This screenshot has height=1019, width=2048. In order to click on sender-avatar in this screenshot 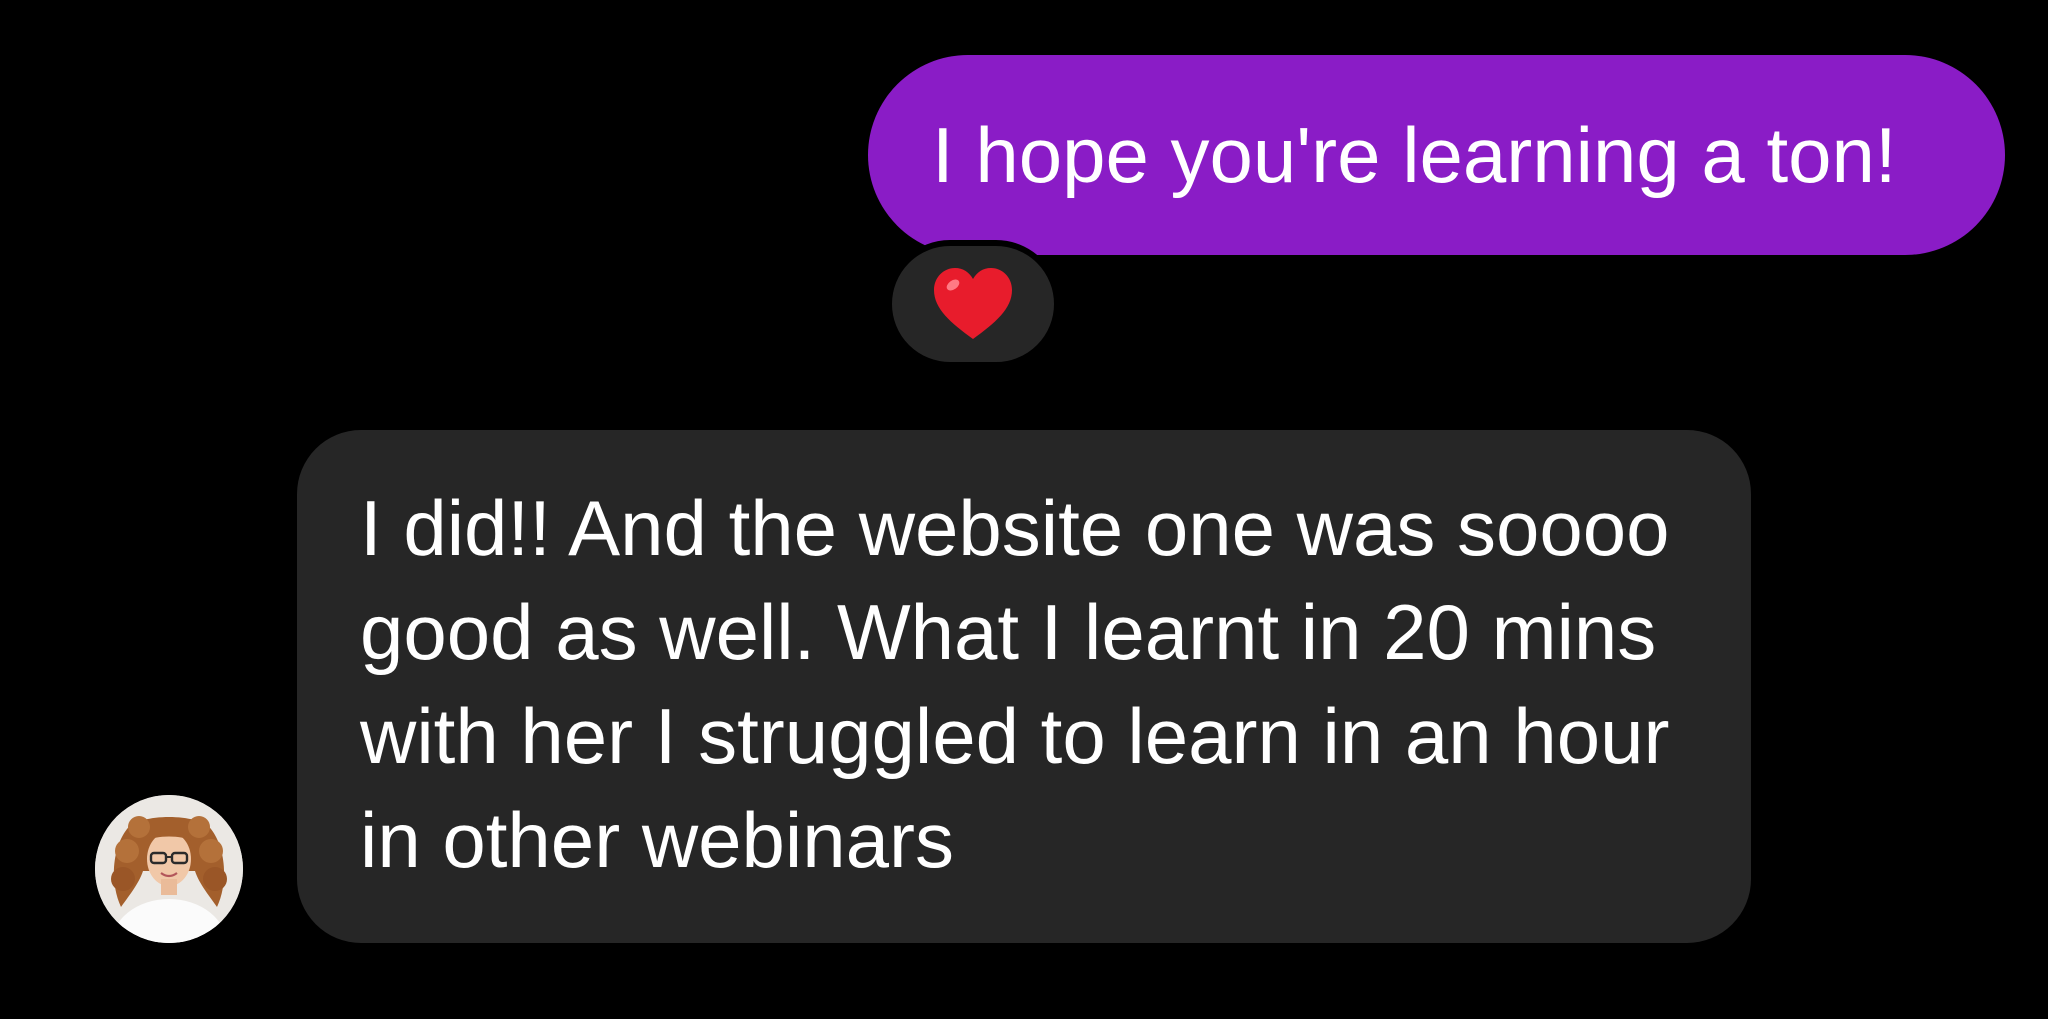, I will do `click(169, 869)`.